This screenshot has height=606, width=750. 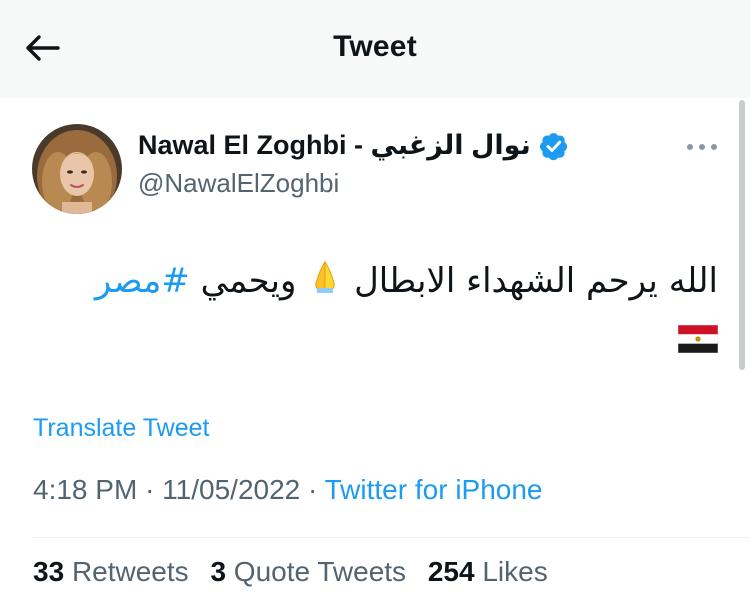 What do you see at coordinates (142, 281) in the screenshot?
I see `hashtag-link: #مصر` at bounding box center [142, 281].